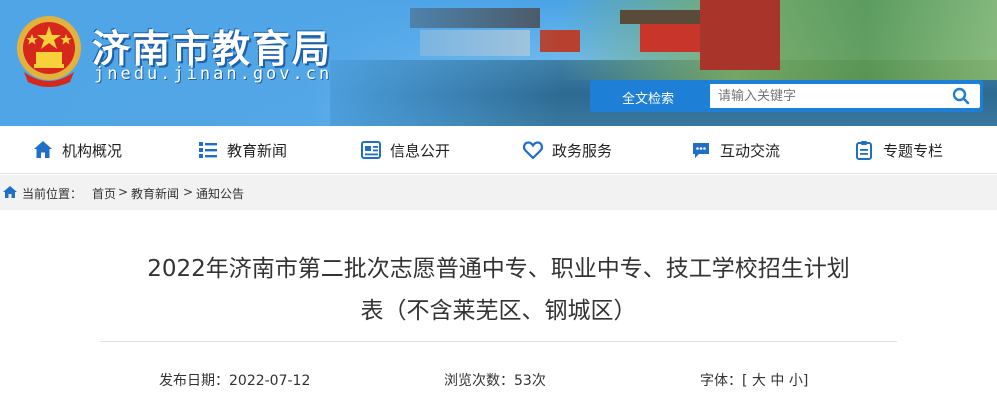  I want to click on nav-label: 互动交流, so click(750, 150).